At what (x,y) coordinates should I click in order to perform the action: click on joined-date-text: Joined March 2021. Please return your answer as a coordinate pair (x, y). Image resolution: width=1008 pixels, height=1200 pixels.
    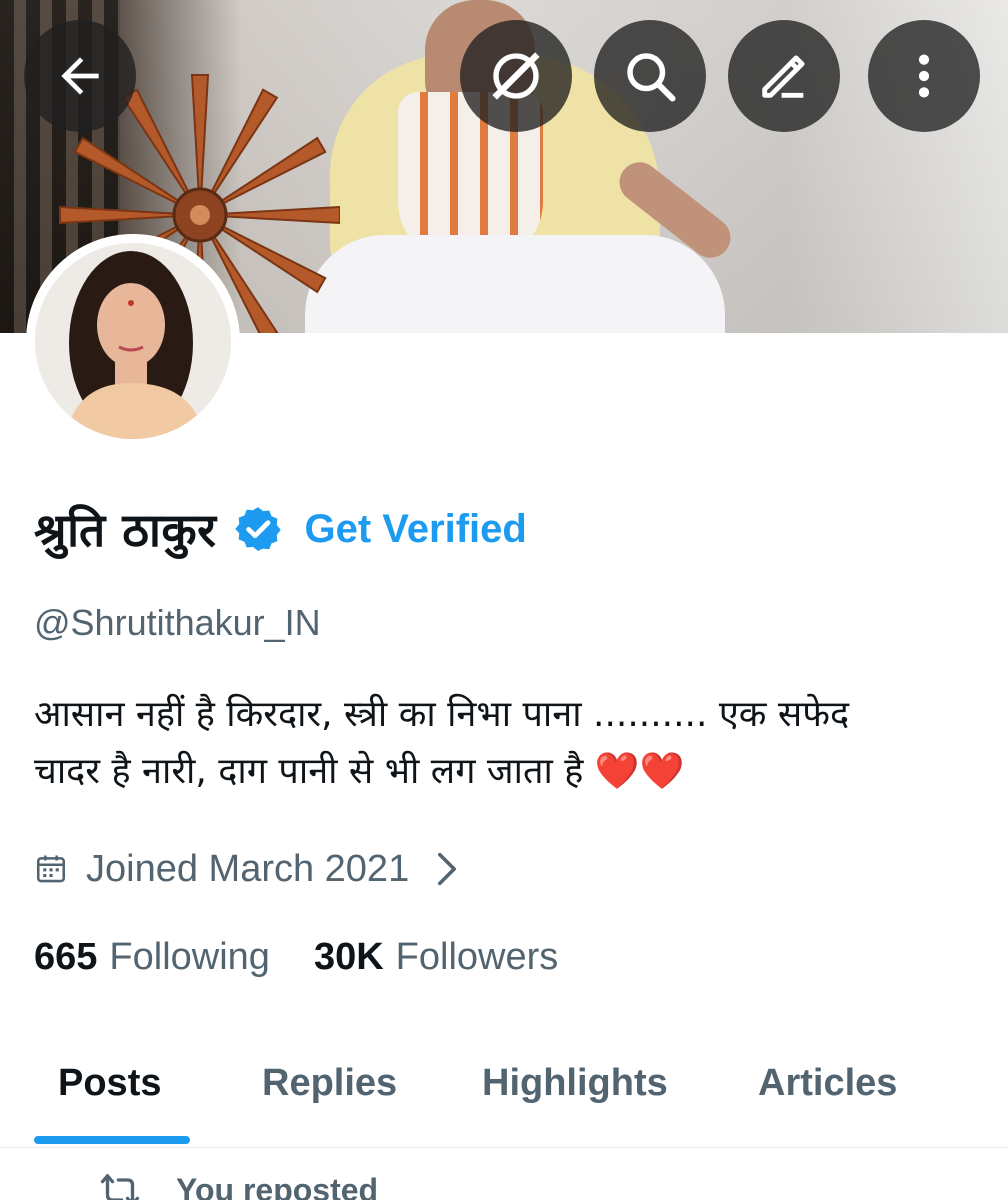
    Looking at the image, I should click on (248, 868).